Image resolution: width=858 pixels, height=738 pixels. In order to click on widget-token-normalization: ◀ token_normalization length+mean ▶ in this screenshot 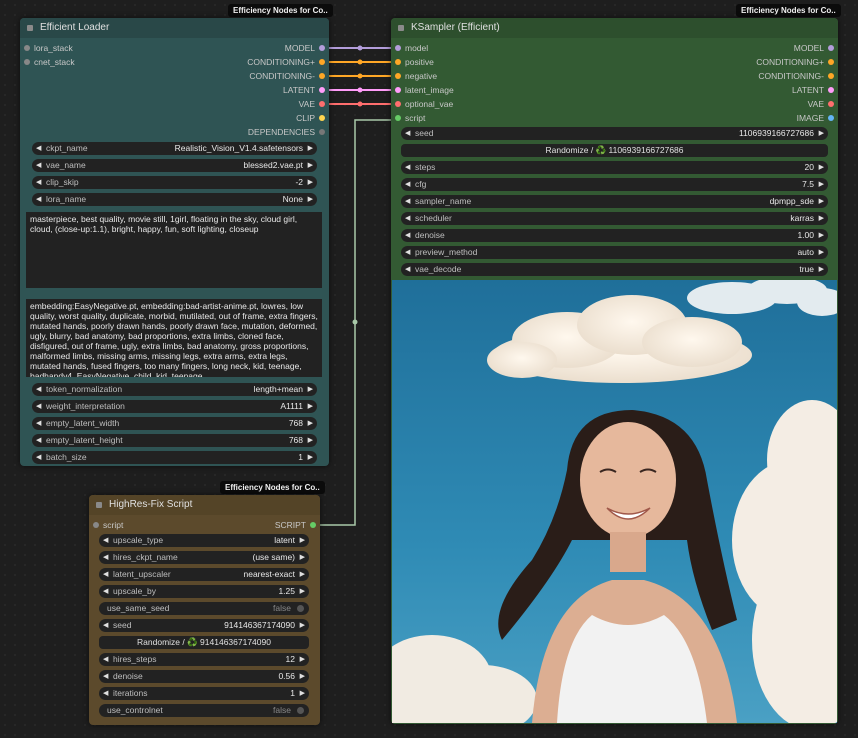, I will do `click(174, 389)`.